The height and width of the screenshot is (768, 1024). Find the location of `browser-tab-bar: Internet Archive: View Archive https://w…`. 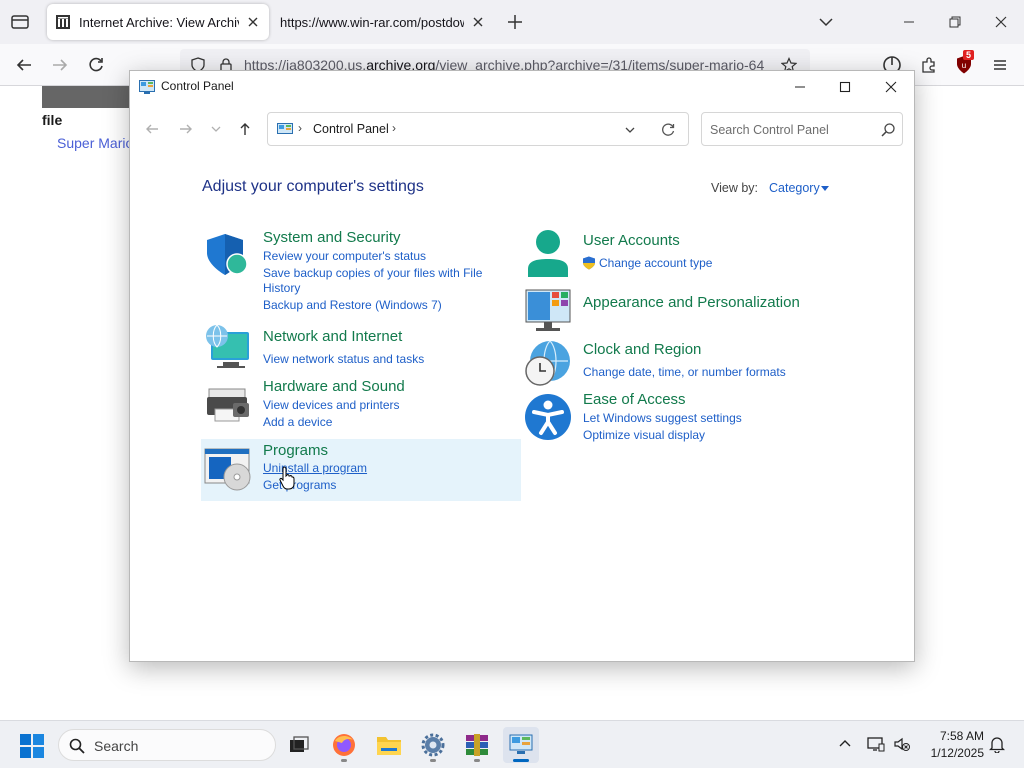

browser-tab-bar: Internet Archive: View Archive https://w… is located at coordinates (512, 22).